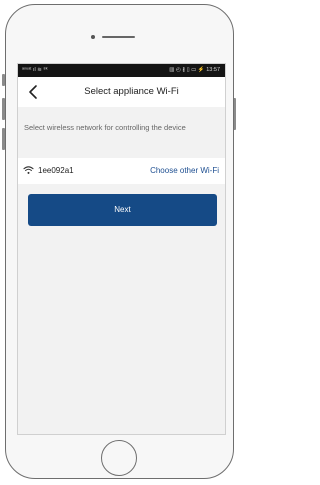  Describe the element at coordinates (56, 170) in the screenshot. I see `network-ssid: 1ee092a1` at that location.